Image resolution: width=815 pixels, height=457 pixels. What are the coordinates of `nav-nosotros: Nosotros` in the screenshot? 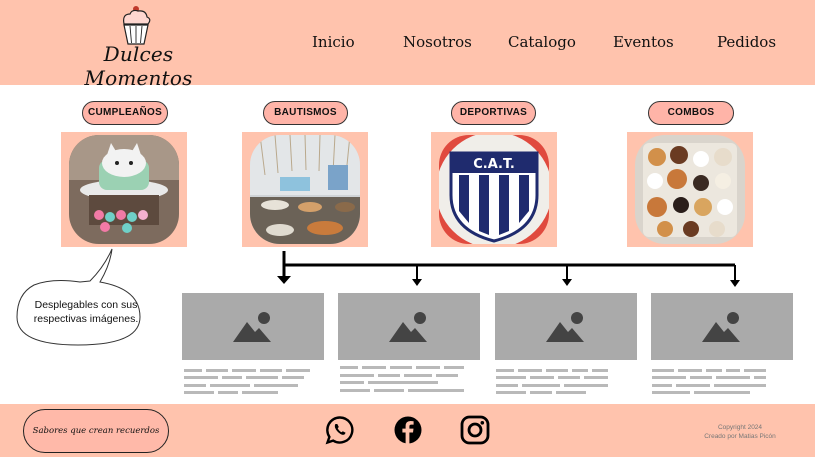 It's located at (437, 42).